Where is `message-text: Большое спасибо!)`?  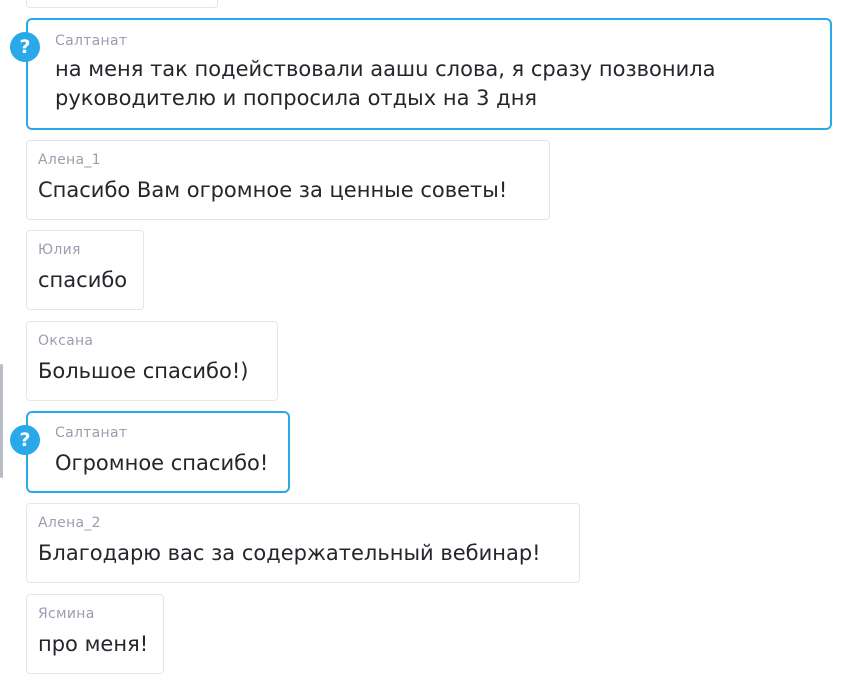
message-text: Большое спасибо!) is located at coordinates (143, 371).